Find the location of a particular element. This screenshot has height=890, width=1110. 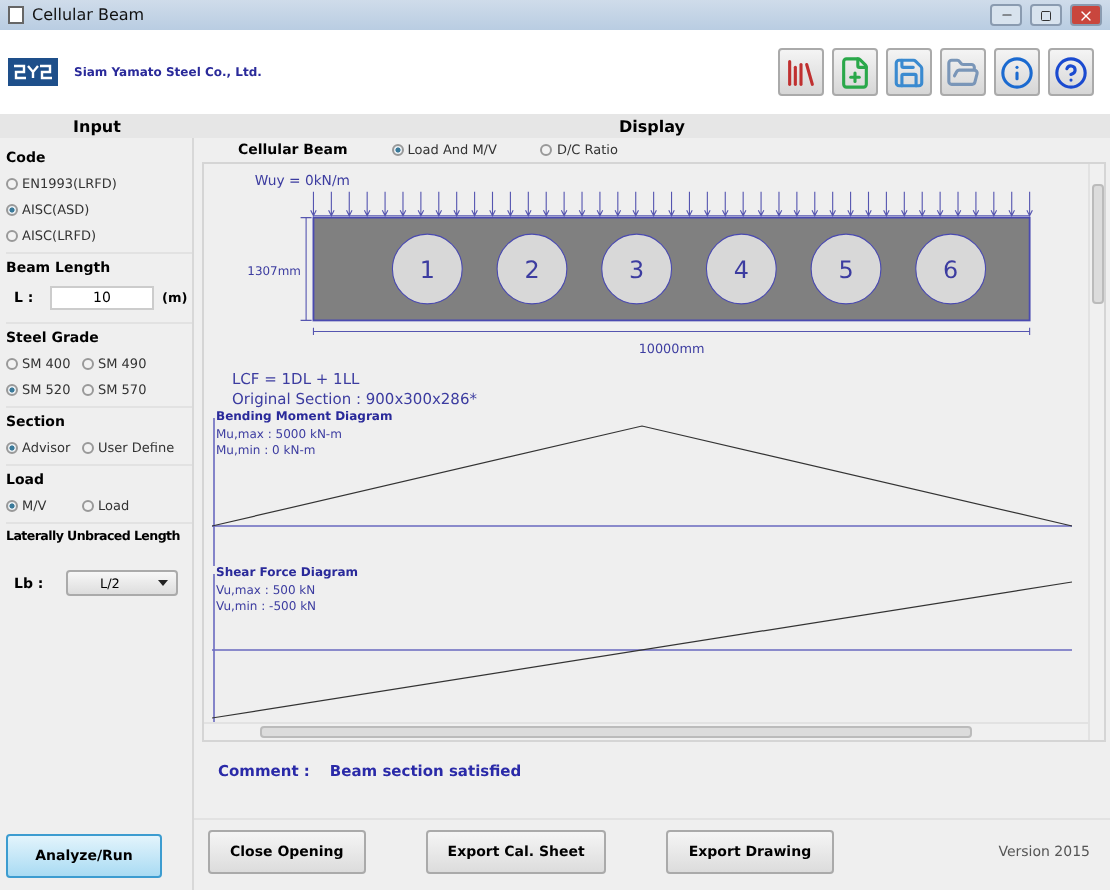

depth-dimension-line is located at coordinates (306, 269).